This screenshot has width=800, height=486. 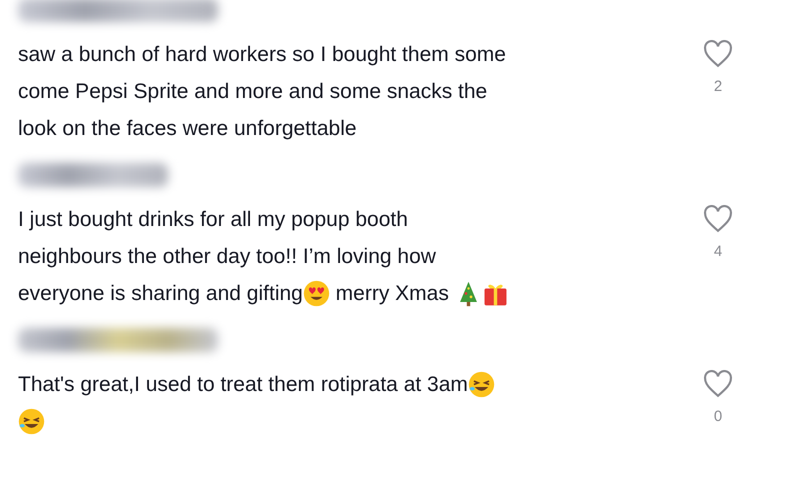 I want to click on comment-text: come Pepsi Sprite and more and some snacks the, so click(x=253, y=92).